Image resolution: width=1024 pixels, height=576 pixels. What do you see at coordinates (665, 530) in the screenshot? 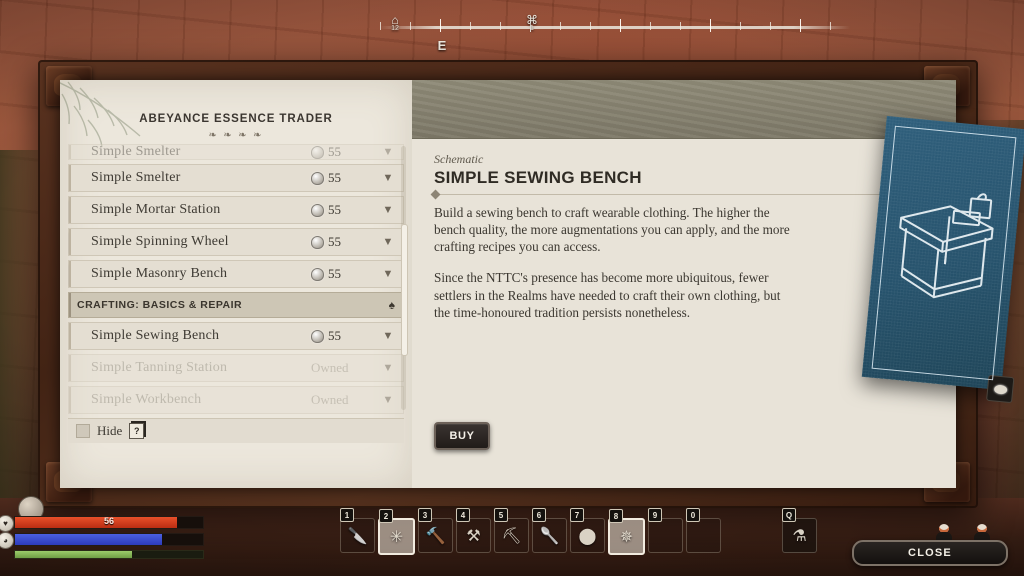
I see `hotbar-slot-9: 9` at bounding box center [665, 530].